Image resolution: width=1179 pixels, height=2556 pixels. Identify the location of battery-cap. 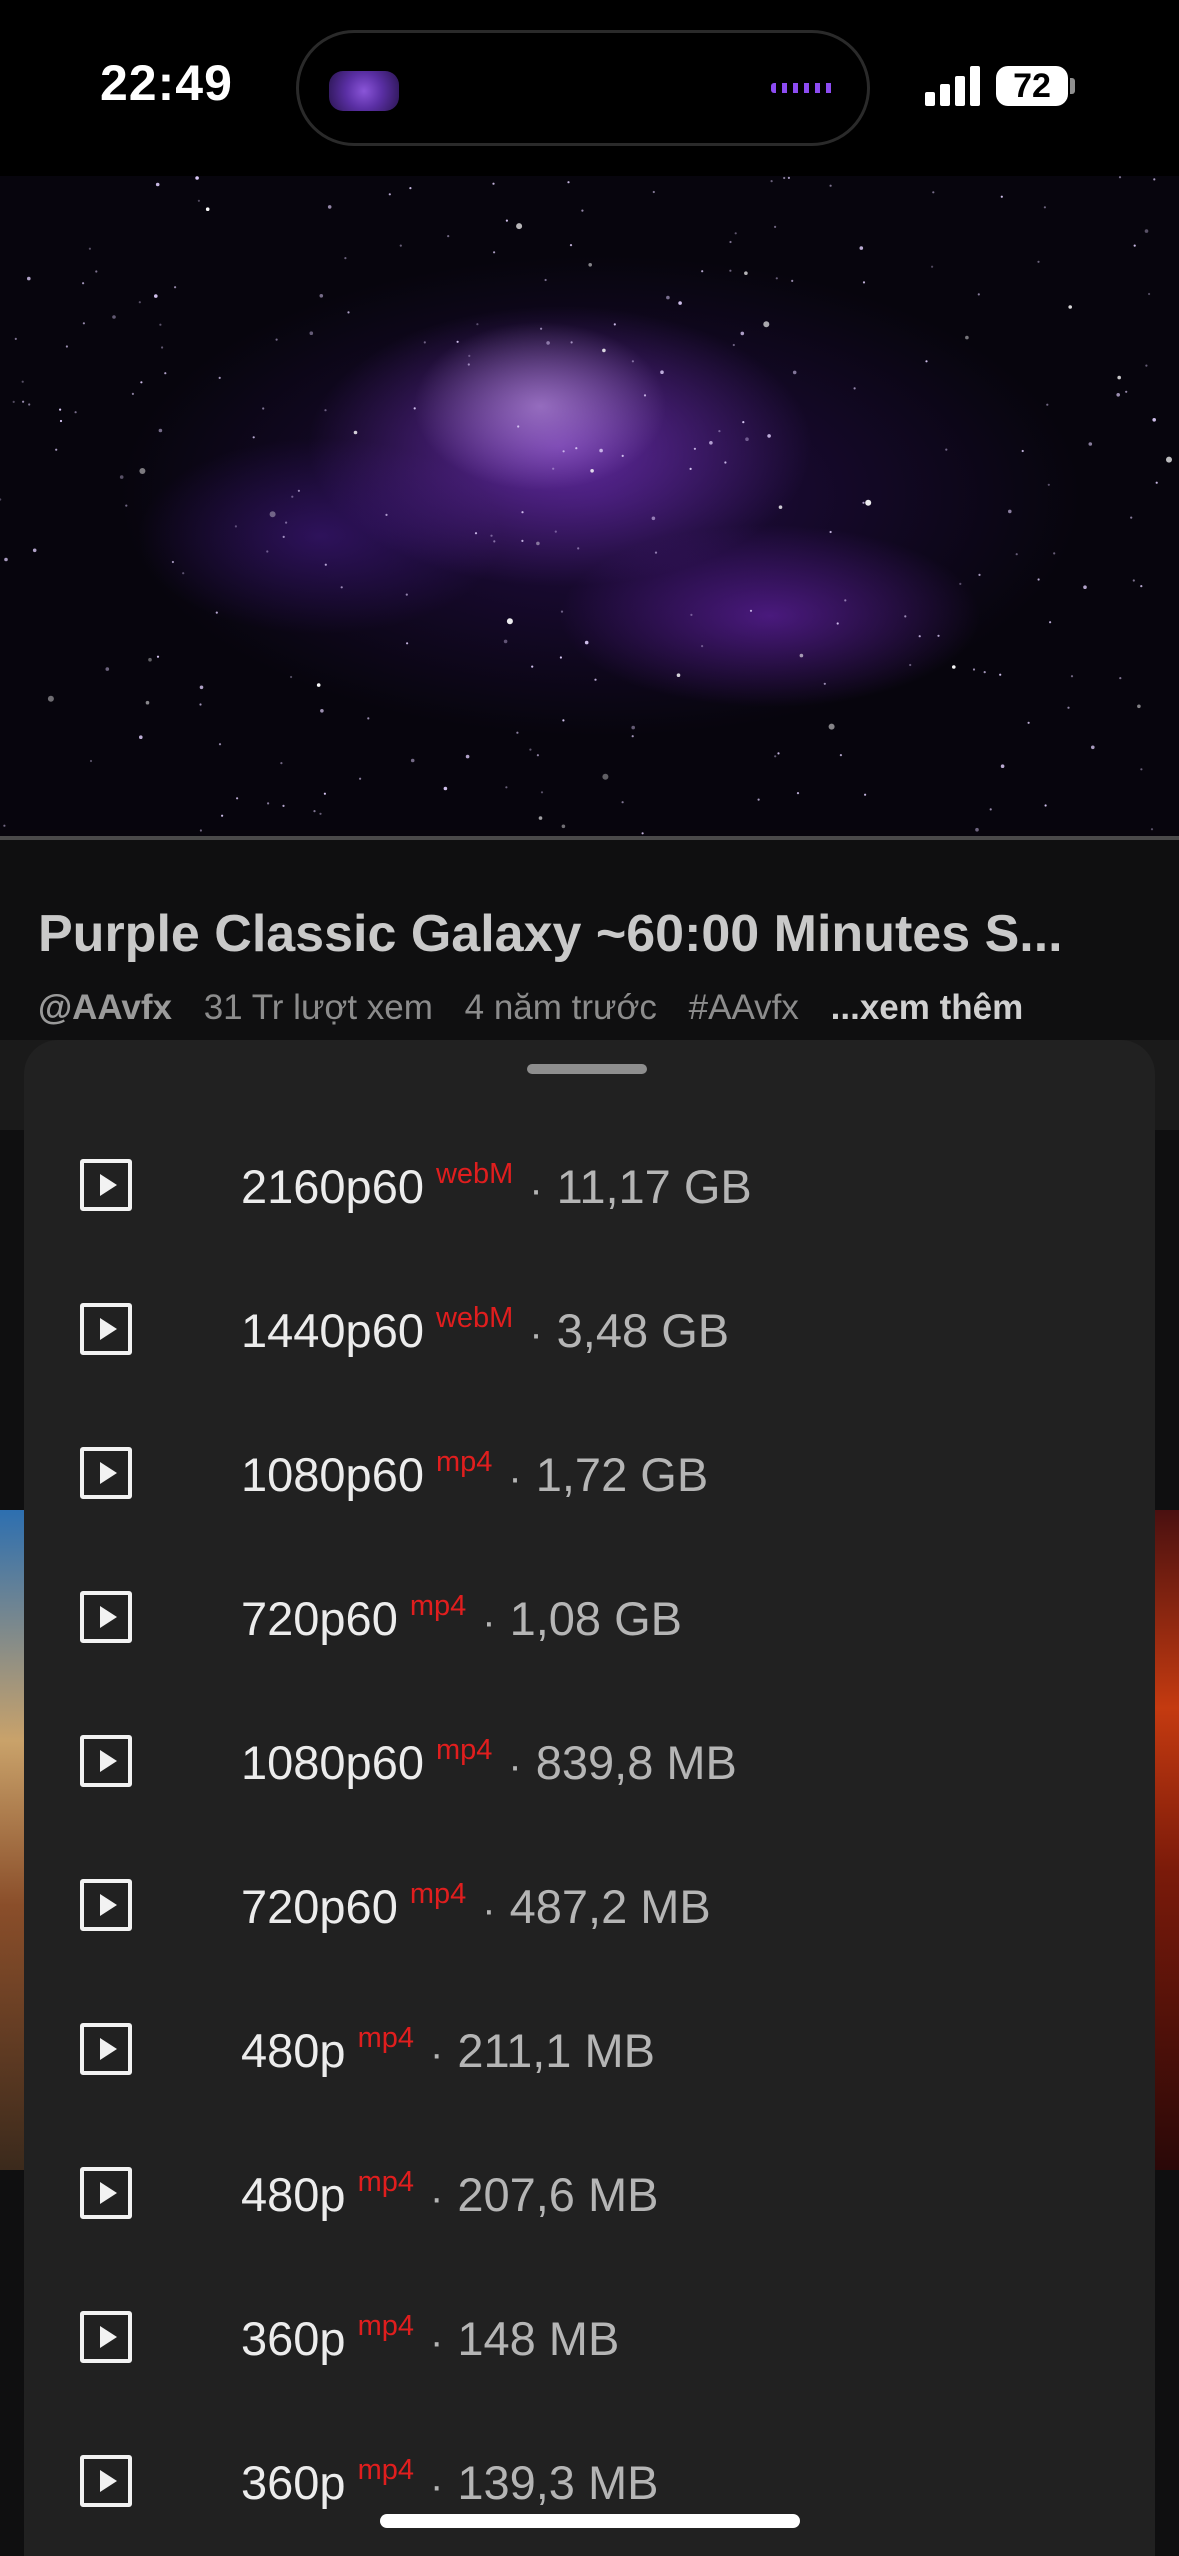
(1072, 86).